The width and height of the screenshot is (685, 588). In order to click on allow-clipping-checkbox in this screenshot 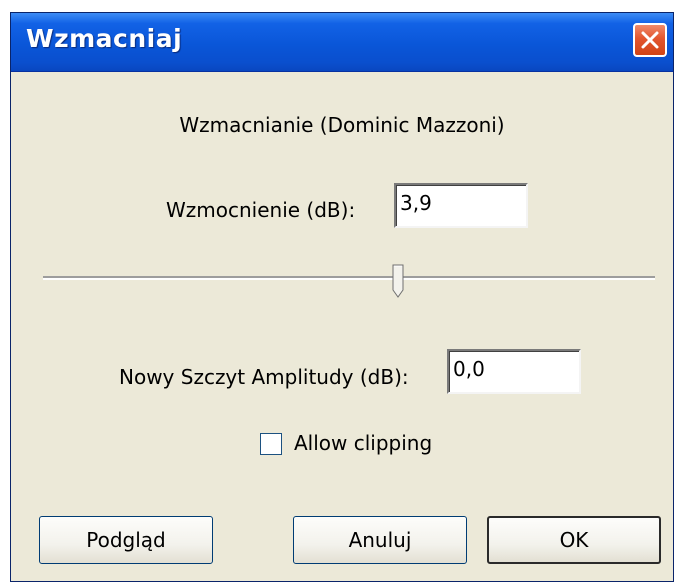, I will do `click(271, 444)`.